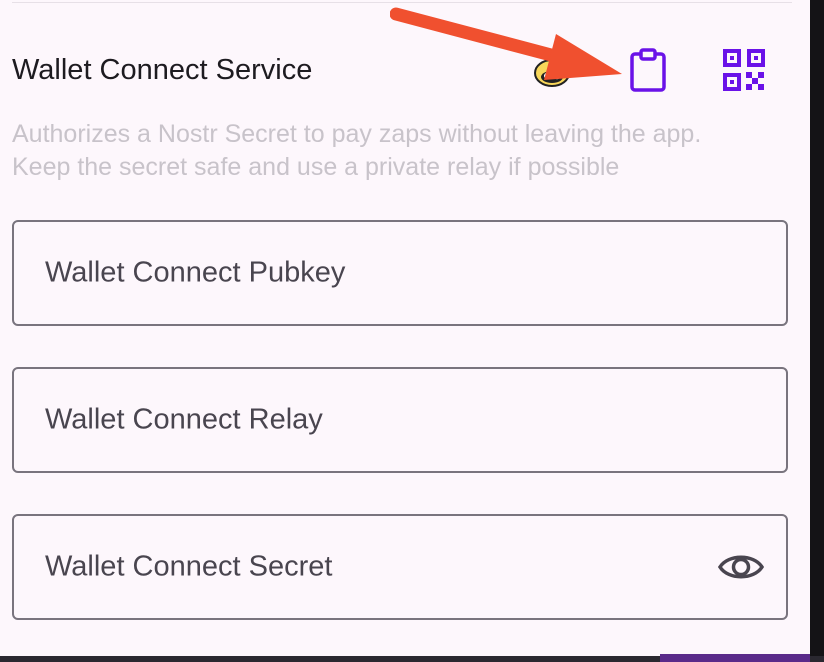 The height and width of the screenshot is (662, 824). I want to click on secret-field-label: Wallet Connect Secret, so click(189, 566).